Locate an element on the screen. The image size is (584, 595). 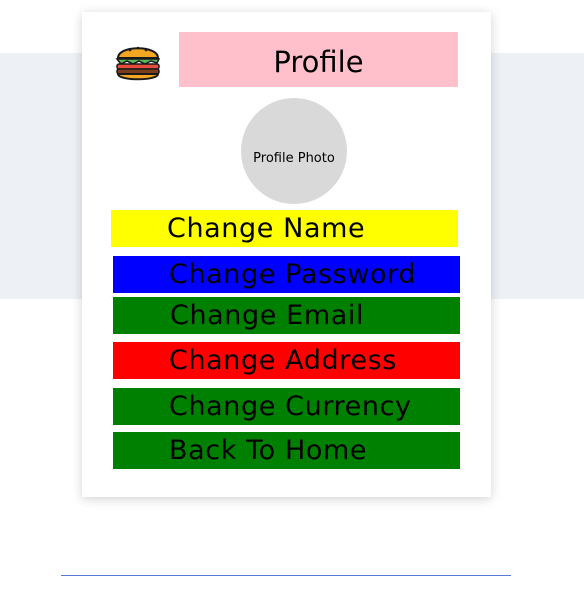
profile-title-box: Profile is located at coordinates (318, 59).